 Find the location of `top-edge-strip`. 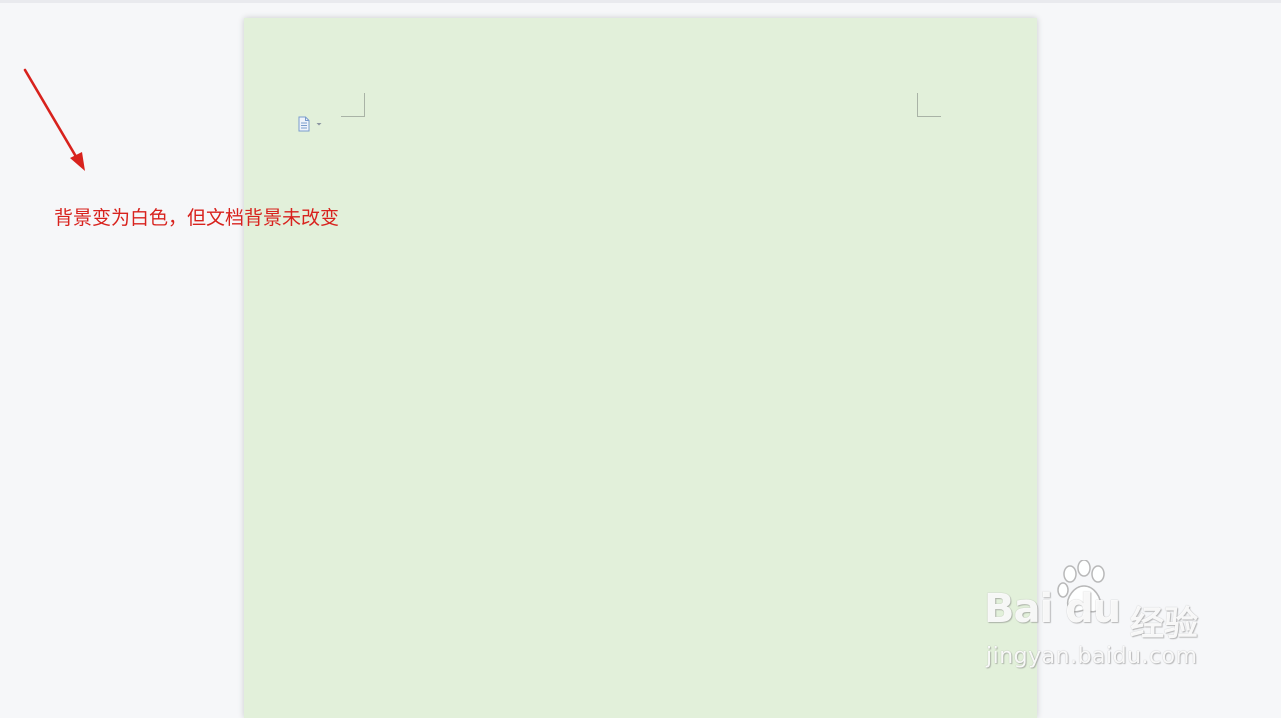

top-edge-strip is located at coordinates (640, 1).